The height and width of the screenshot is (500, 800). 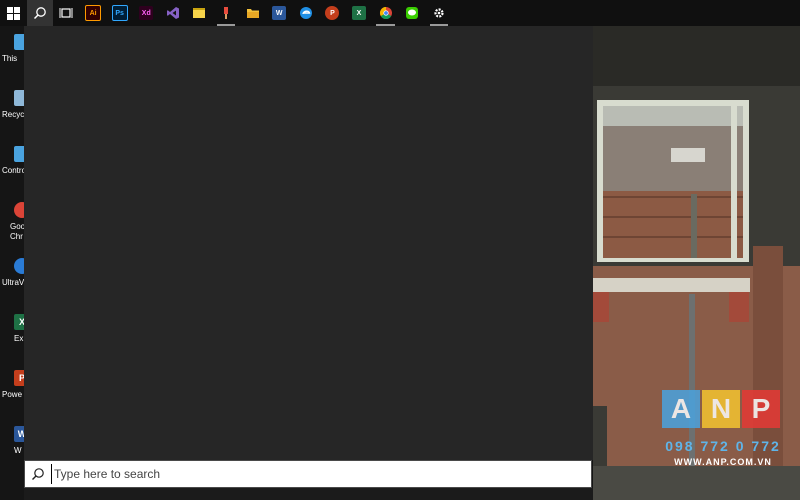 I want to click on desktop-icon-label: Recyc, so click(x=13, y=114).